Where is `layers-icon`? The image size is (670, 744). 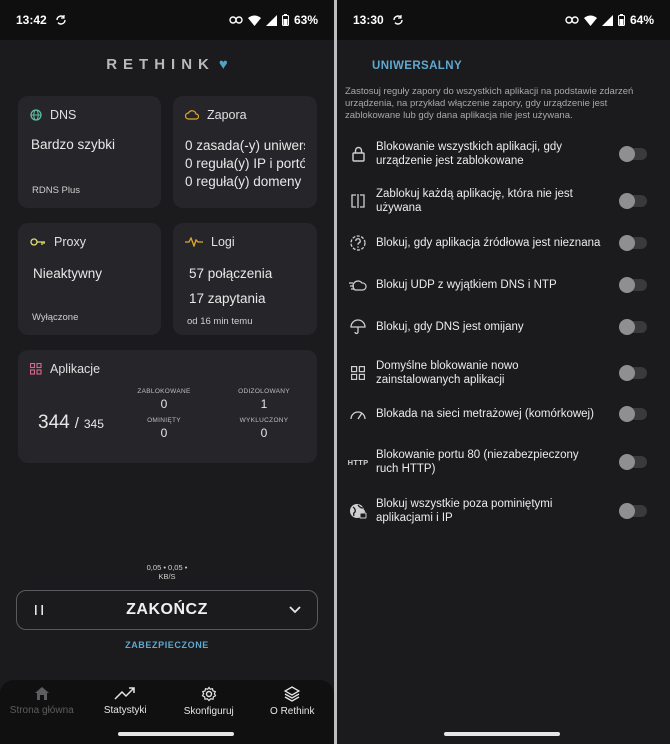 layers-icon is located at coordinates (292, 694).